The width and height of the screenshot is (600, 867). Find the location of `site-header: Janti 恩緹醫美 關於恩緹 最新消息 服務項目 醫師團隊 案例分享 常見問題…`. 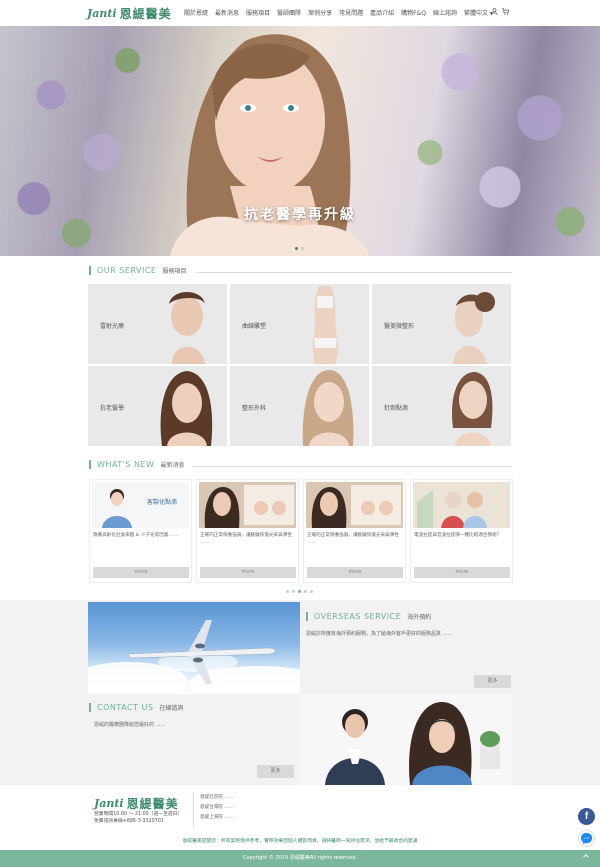

site-header: Janti 恩緹醫美 關於恩緹 最新消息 服務項目 醫師團隊 案例分享 常見問題… is located at coordinates (300, 13).